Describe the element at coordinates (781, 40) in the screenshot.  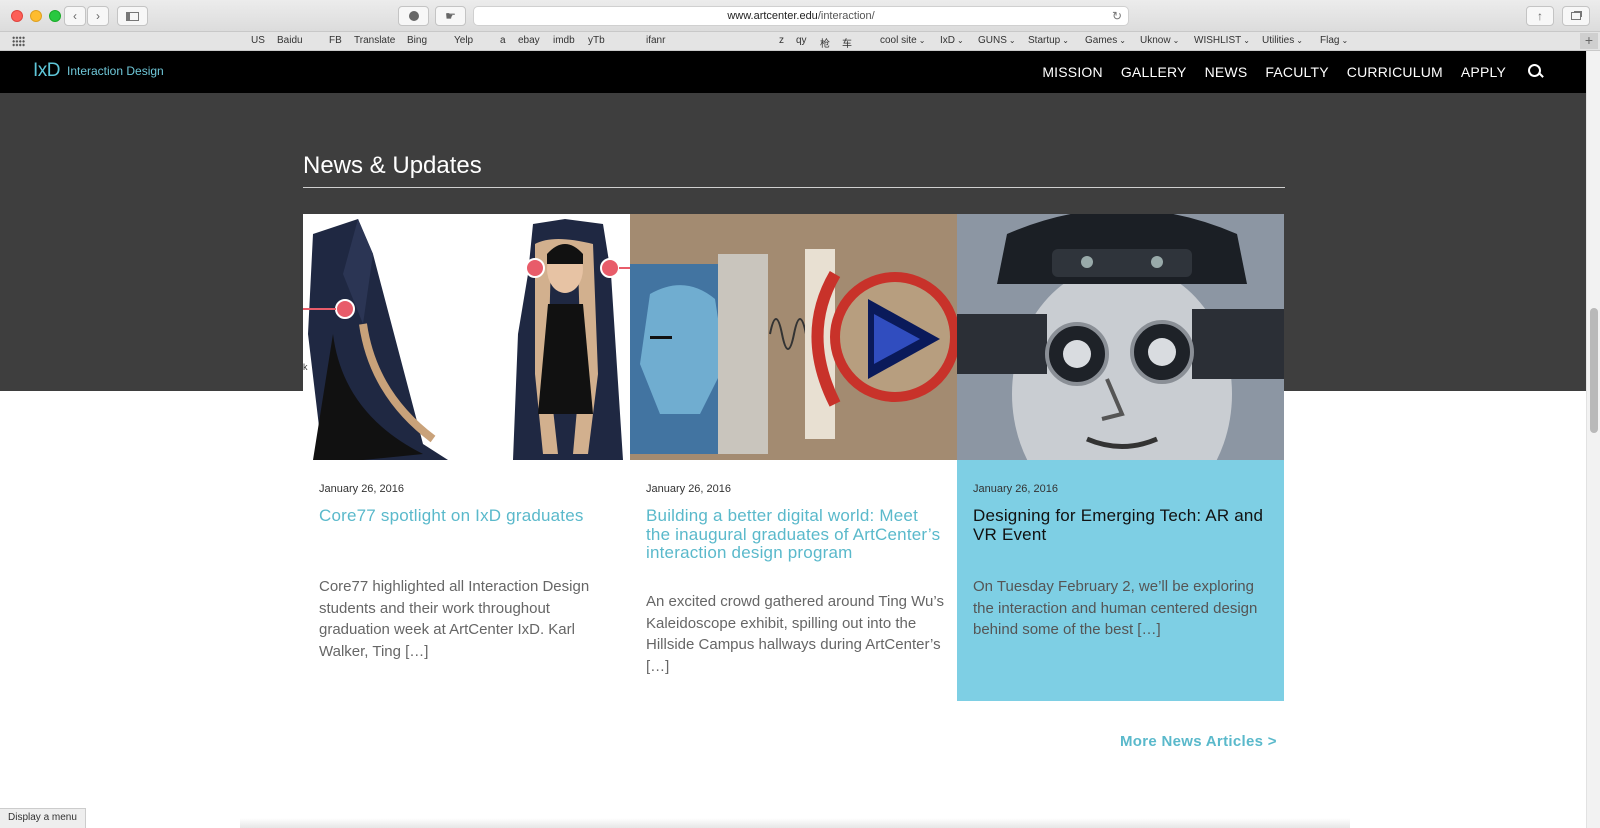
I see `bookmark-item: z` at that location.